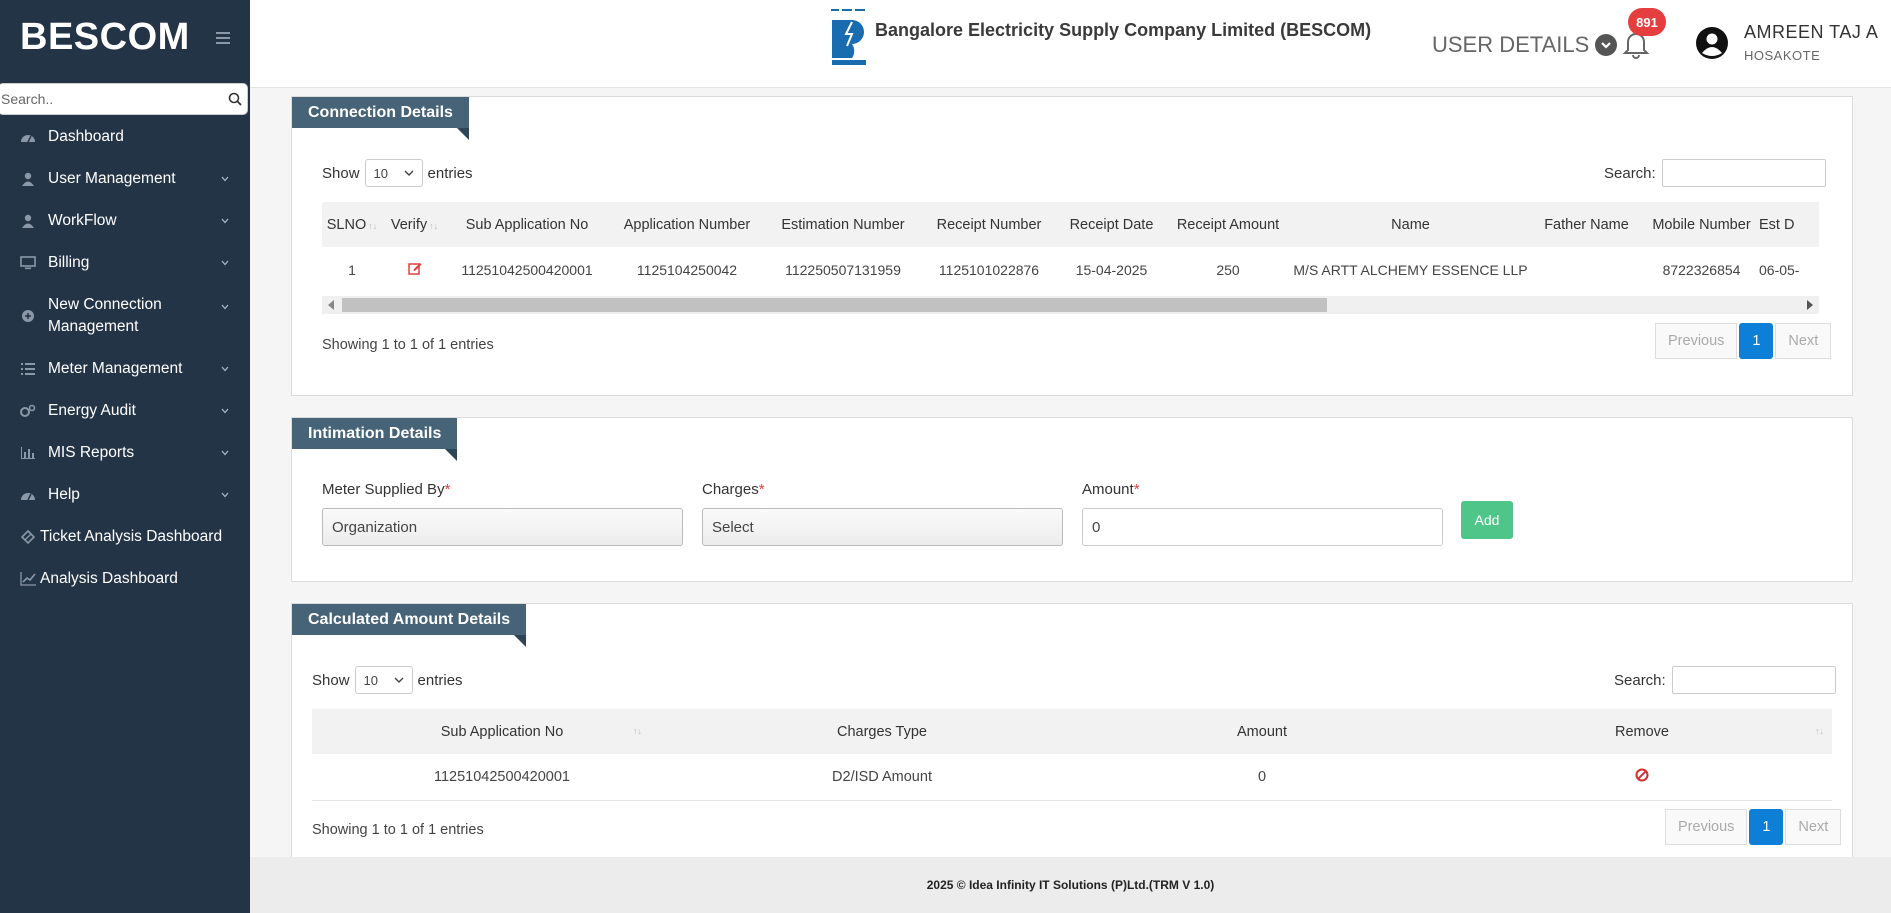 This screenshot has height=913, width=1891. Describe the element at coordinates (440, 680) in the screenshot. I see `entries-label: entries` at that location.